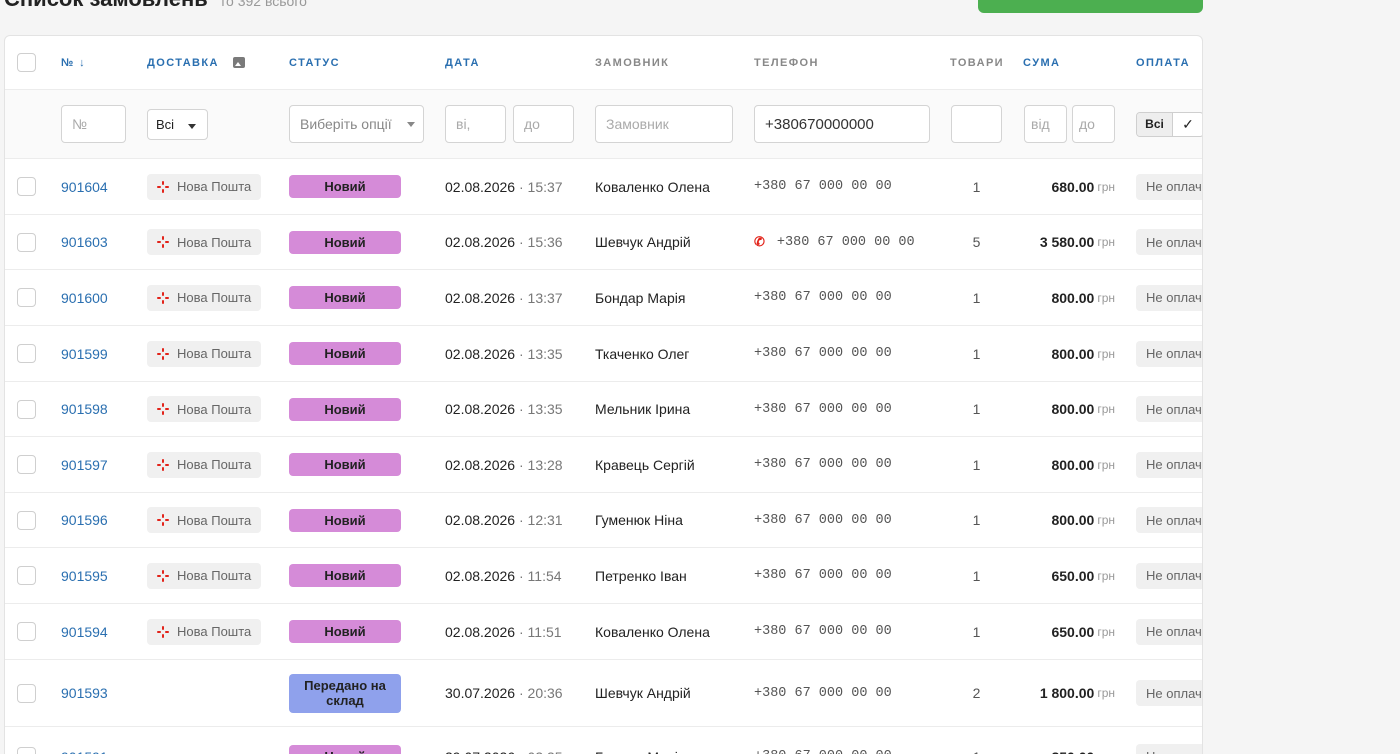  What do you see at coordinates (84, 464) in the screenshot?
I see `order-number-link: 901597` at bounding box center [84, 464].